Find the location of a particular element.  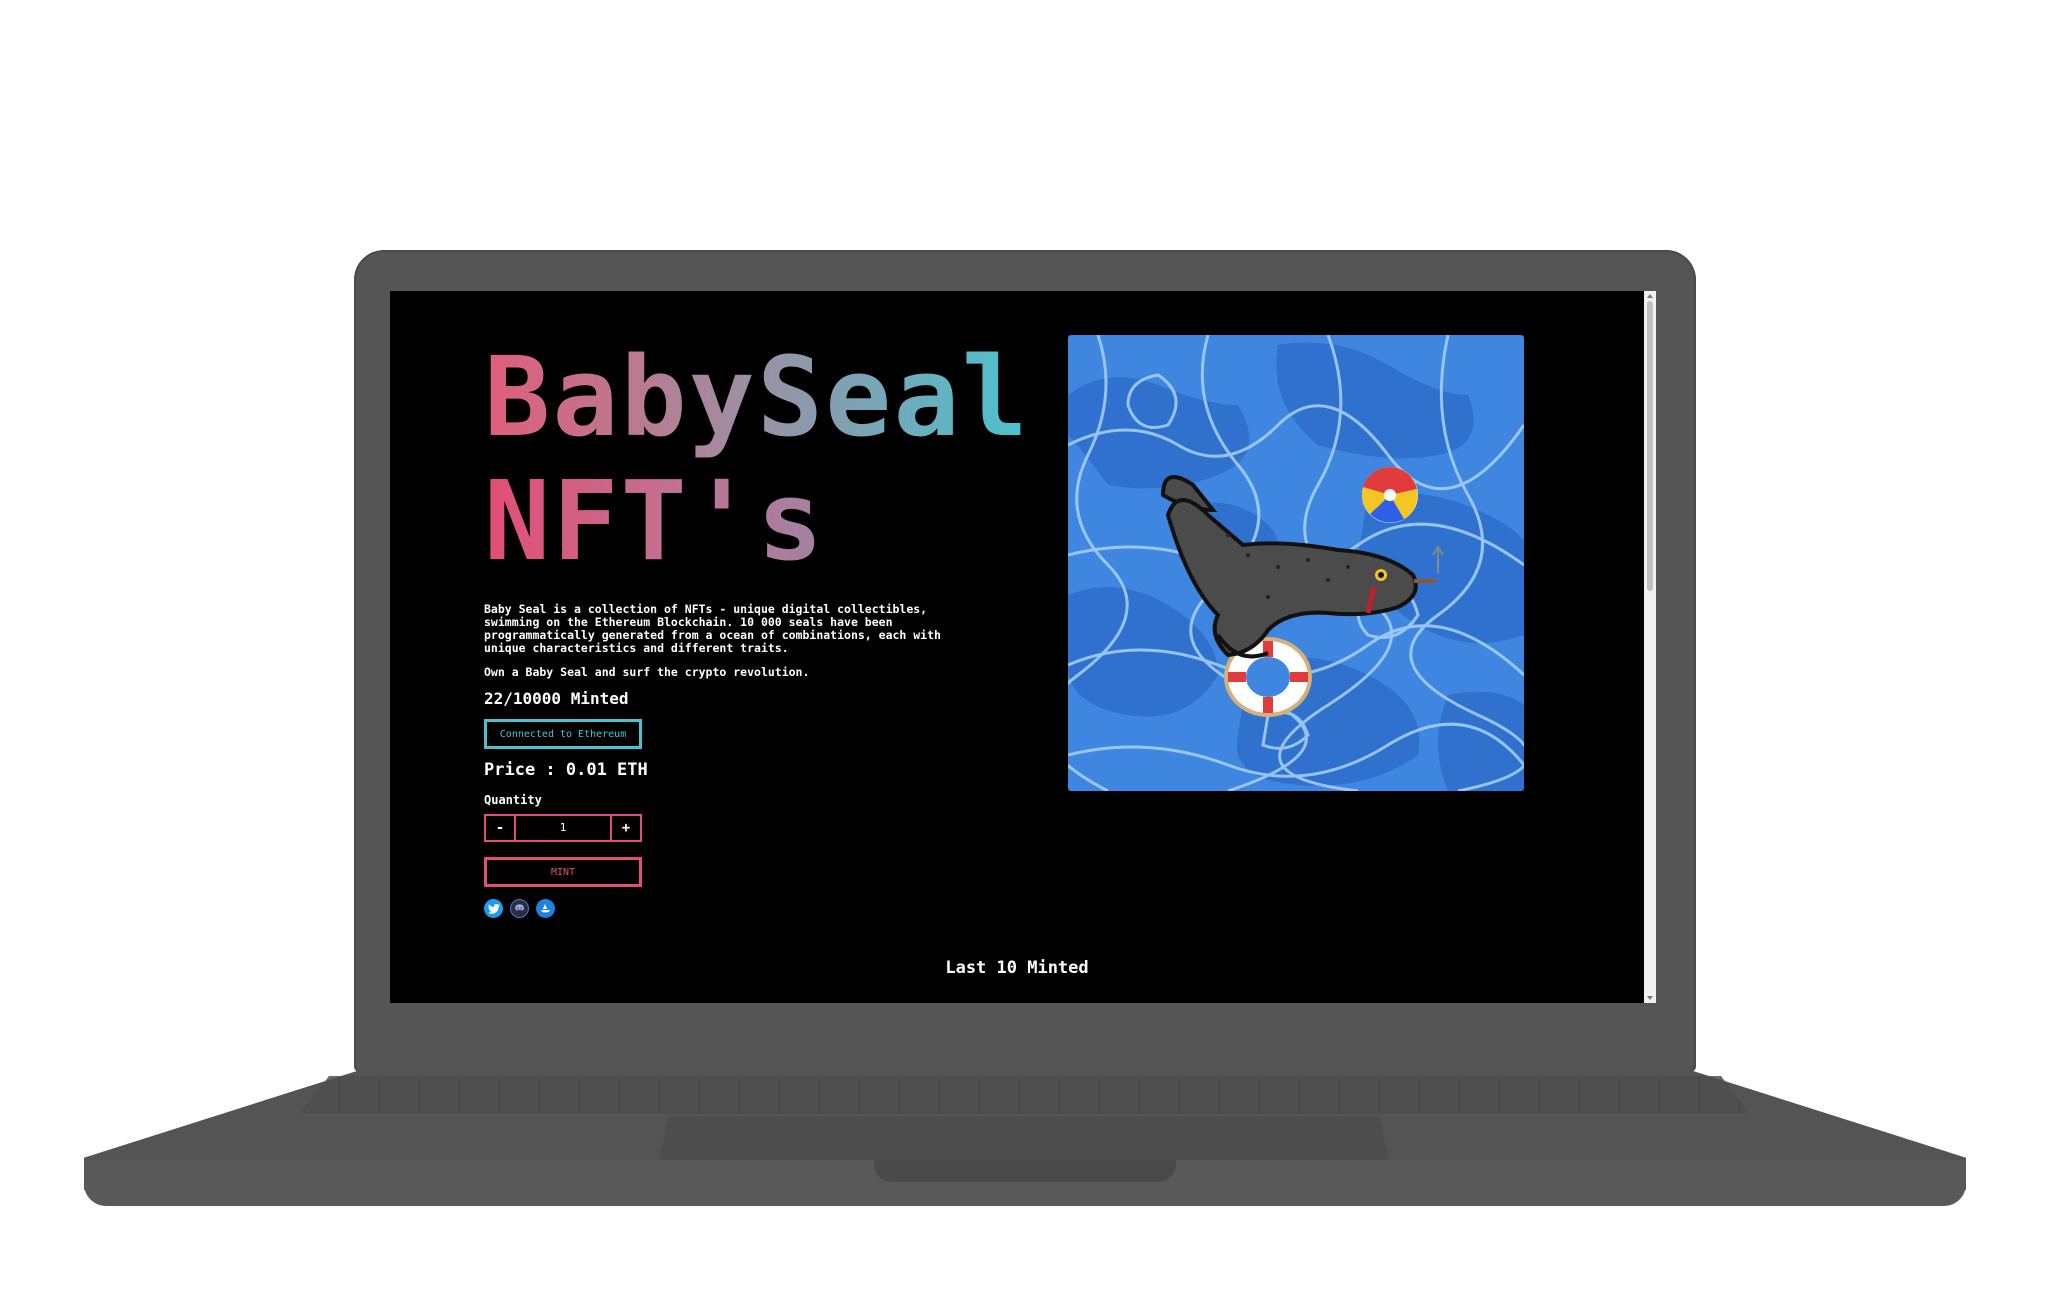

quantity-stepper: - 1 + is located at coordinates (563, 828).